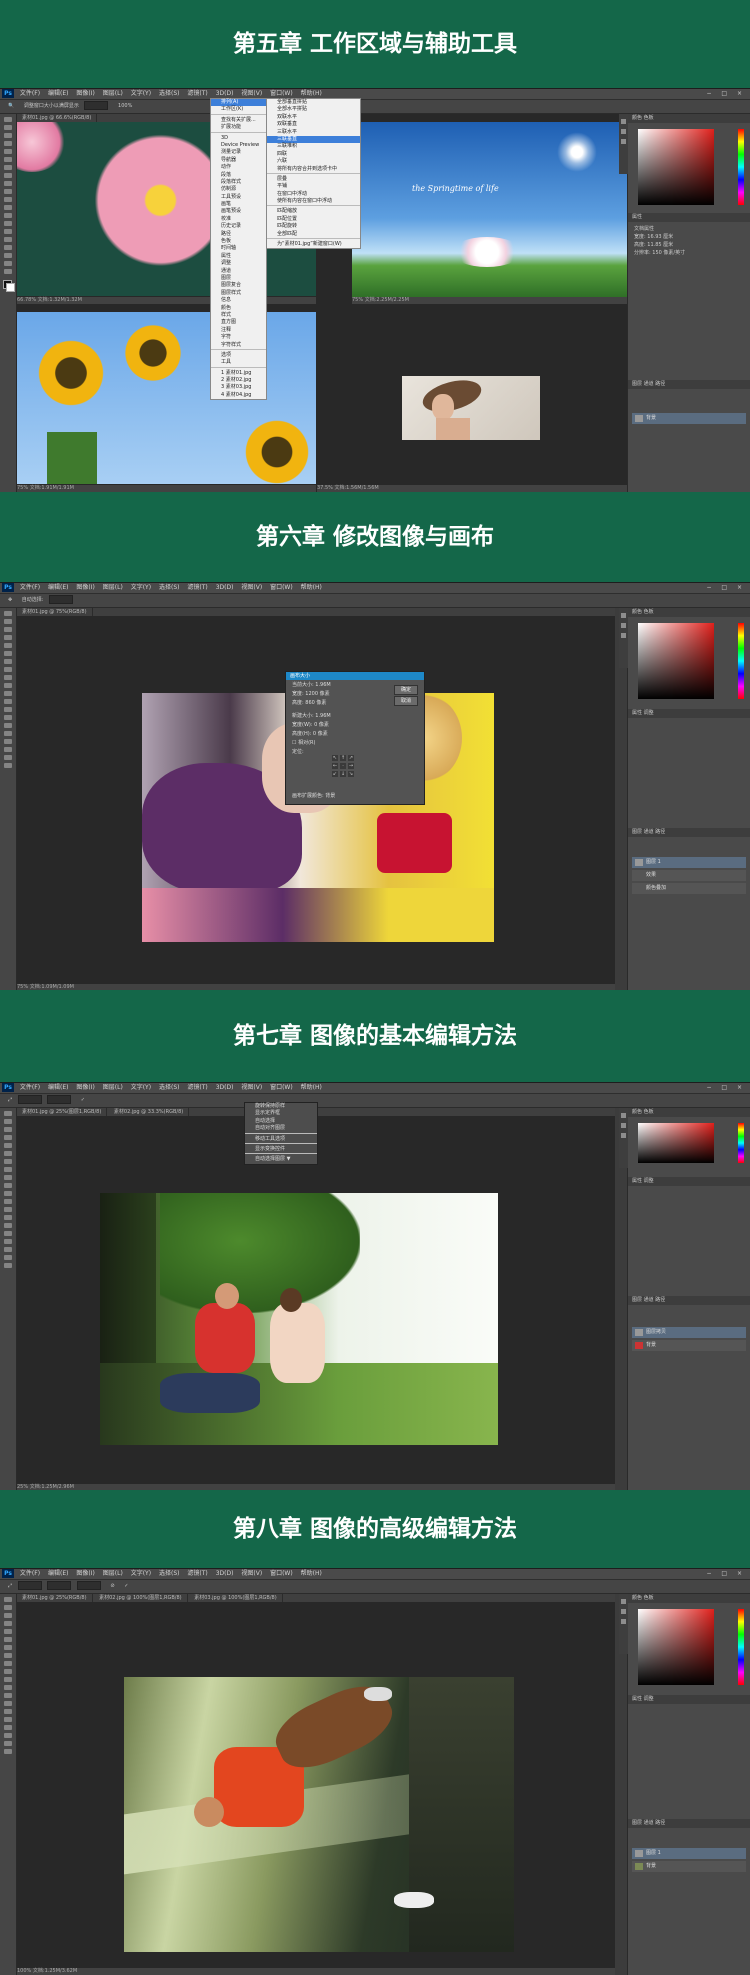 This screenshot has height=1975, width=750. What do you see at coordinates (236, 1598) in the screenshot?
I see `doc-tab: 素材03.jpg @ 100%(图层1,RGB/8)` at bounding box center [236, 1598].